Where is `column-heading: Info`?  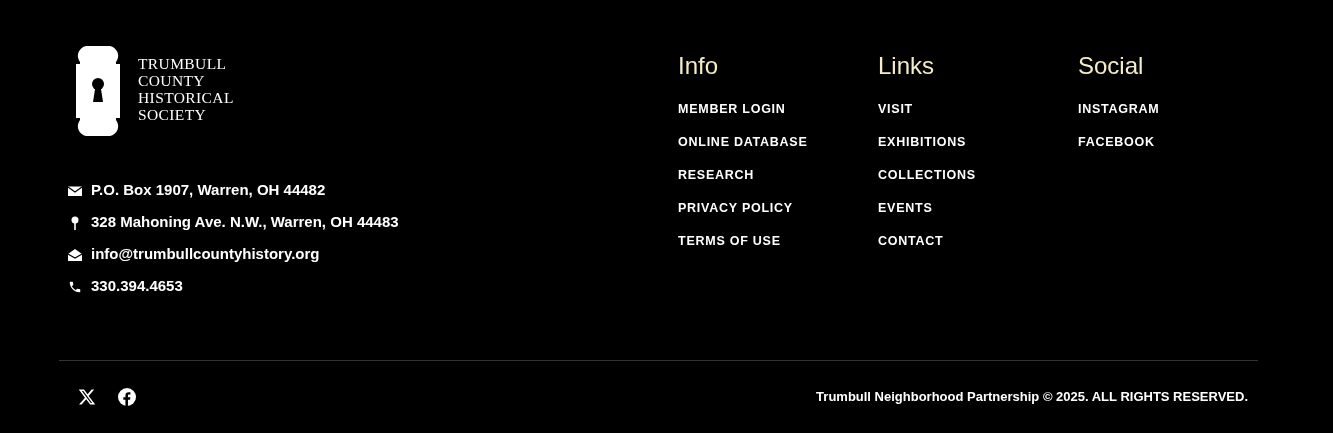
column-heading: Info is located at coordinates (699, 66).